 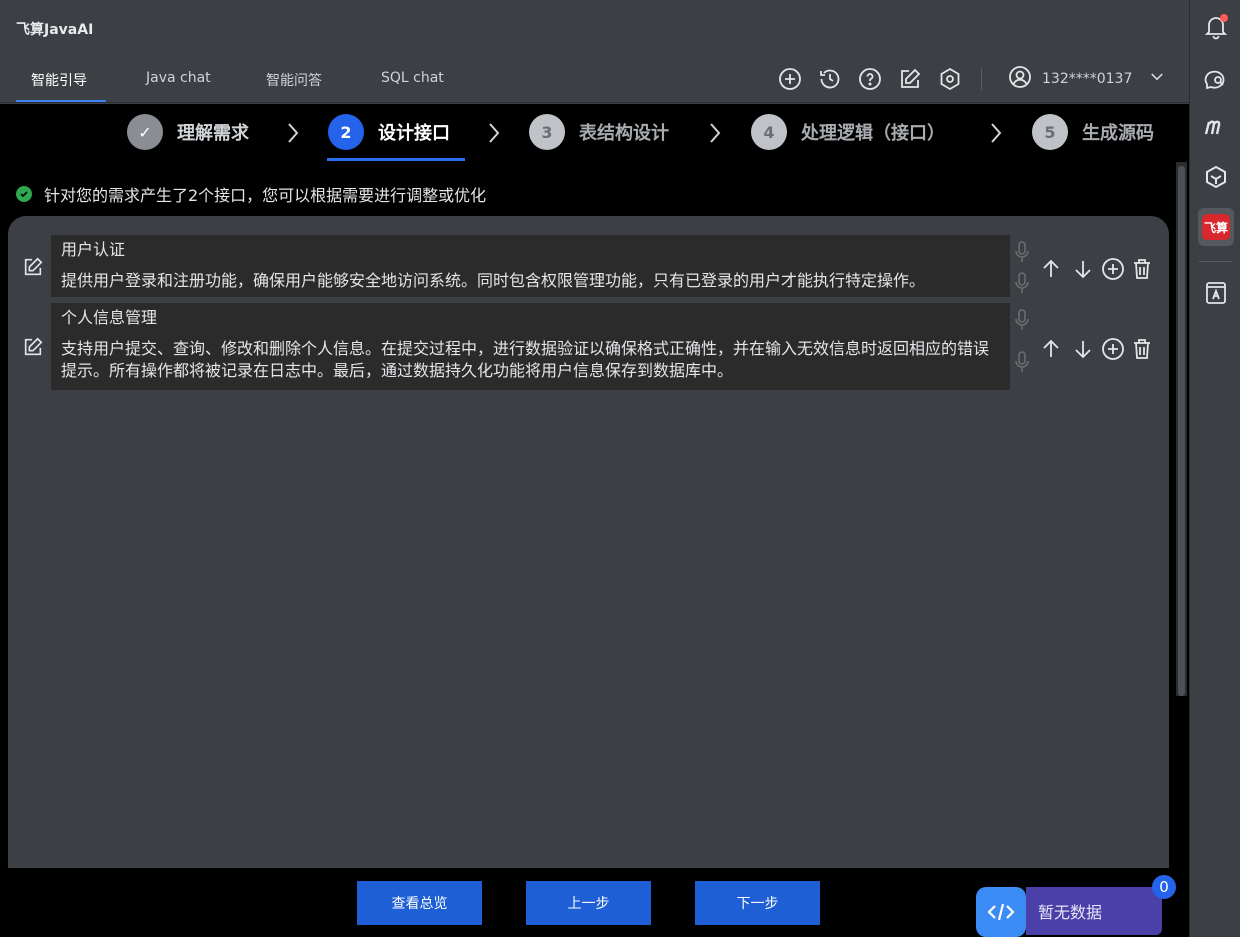 I want to click on scrollbar-thumb, so click(x=1181, y=431).